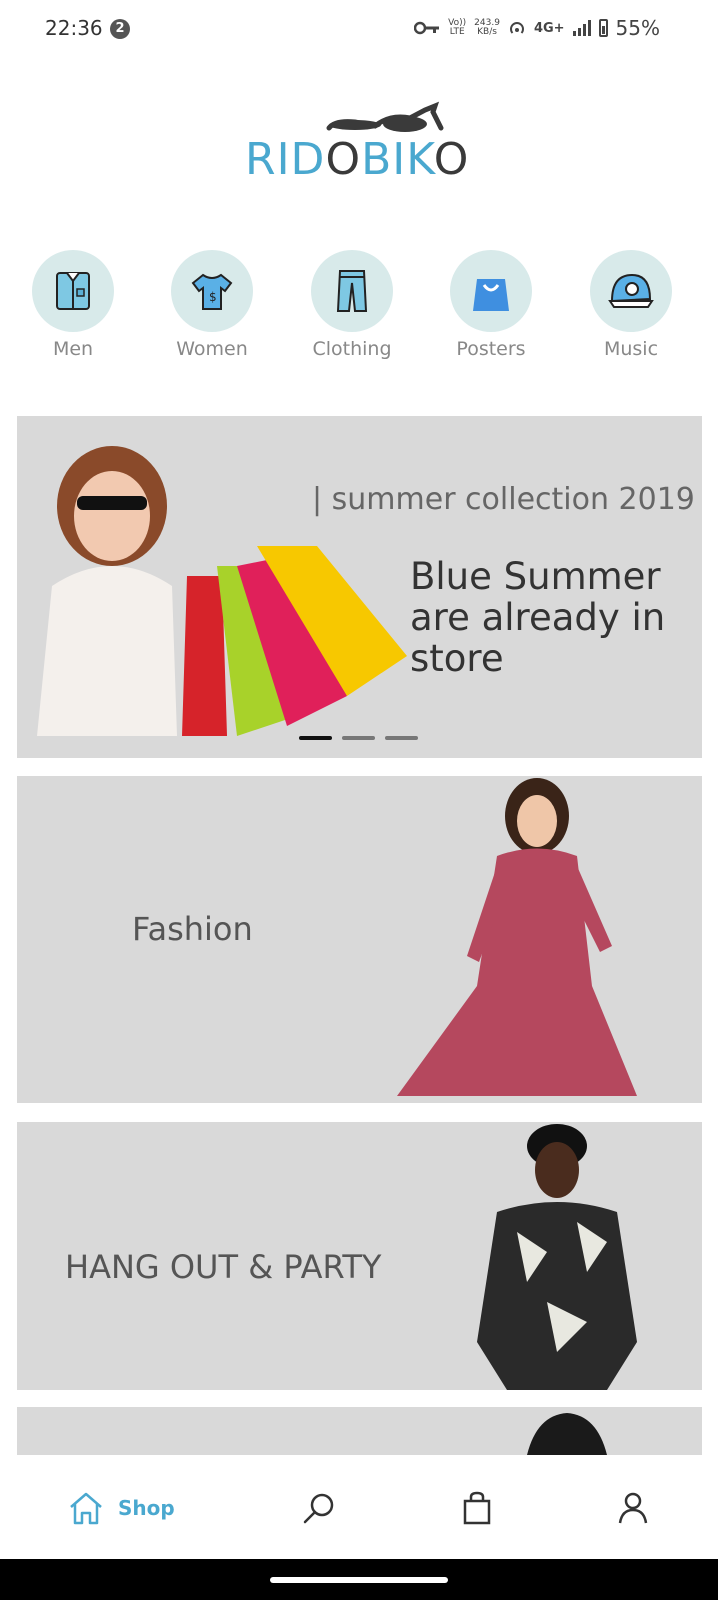  Describe the element at coordinates (120, 29) in the screenshot. I see `notification-count-badge: 2` at that location.